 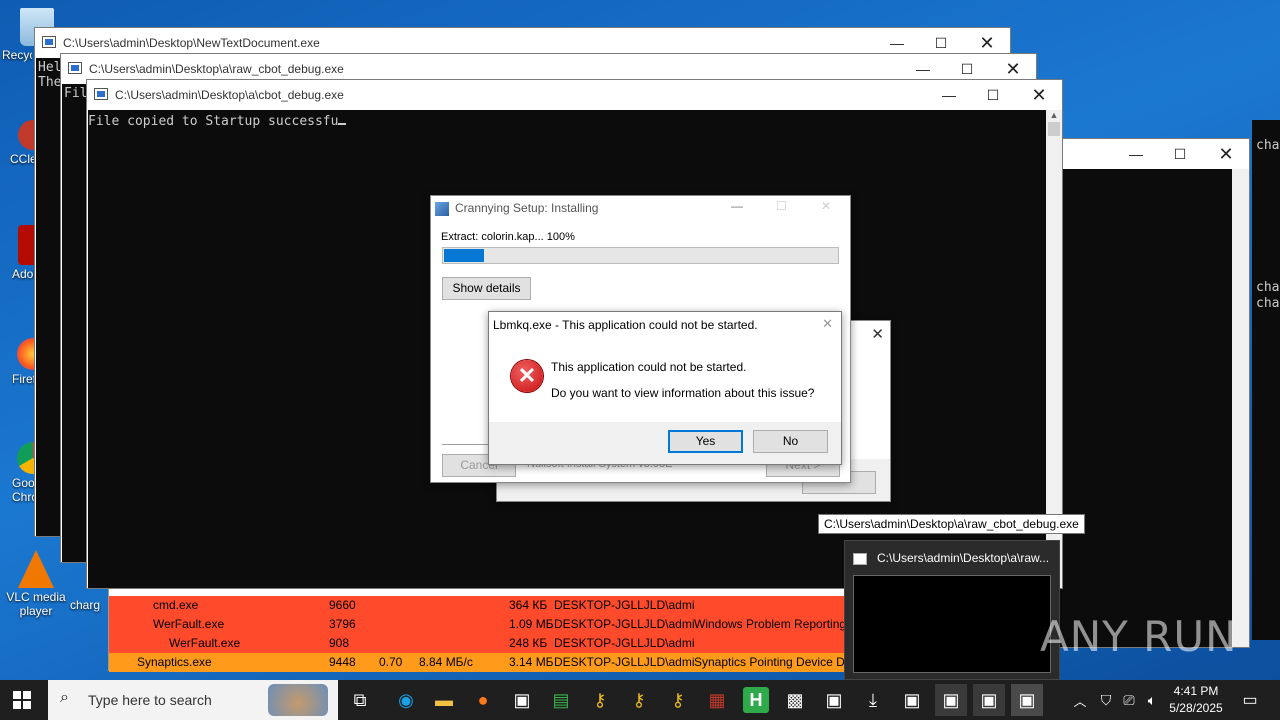 I want to click on progress-bar, so click(x=640, y=255).